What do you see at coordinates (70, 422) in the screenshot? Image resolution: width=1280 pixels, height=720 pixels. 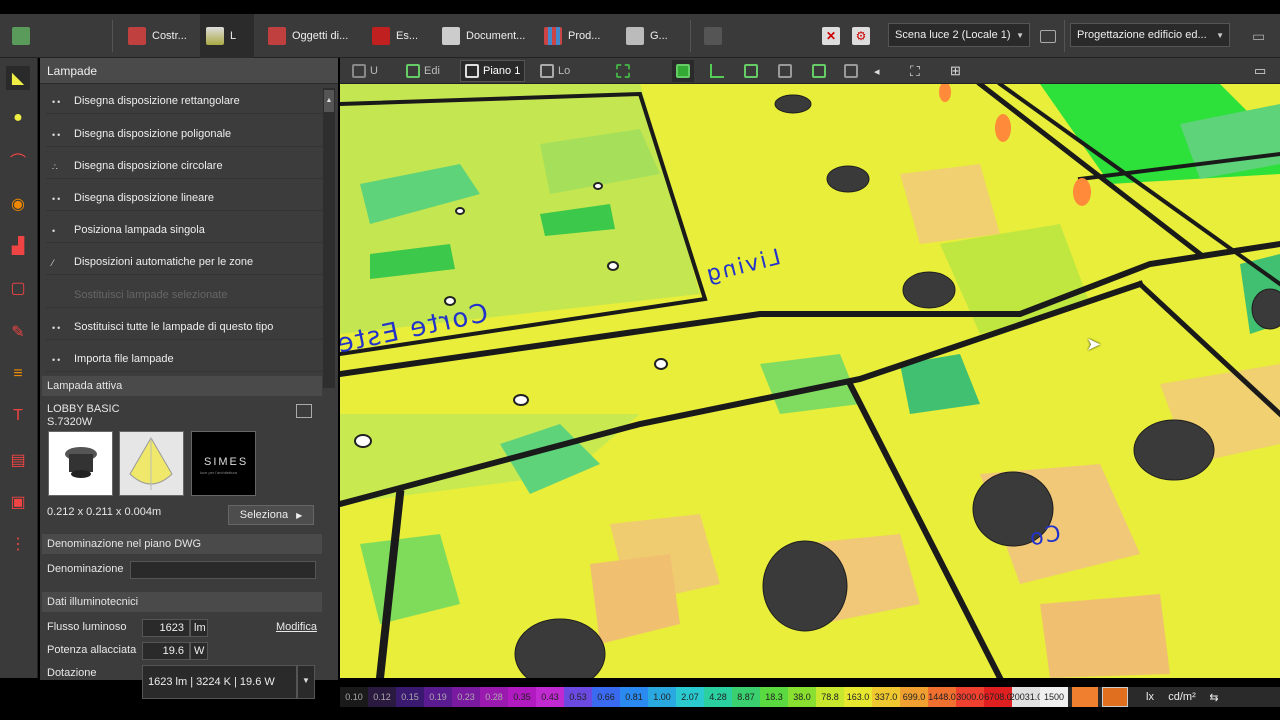 I see `lamp-code: S.7320W` at bounding box center [70, 422].